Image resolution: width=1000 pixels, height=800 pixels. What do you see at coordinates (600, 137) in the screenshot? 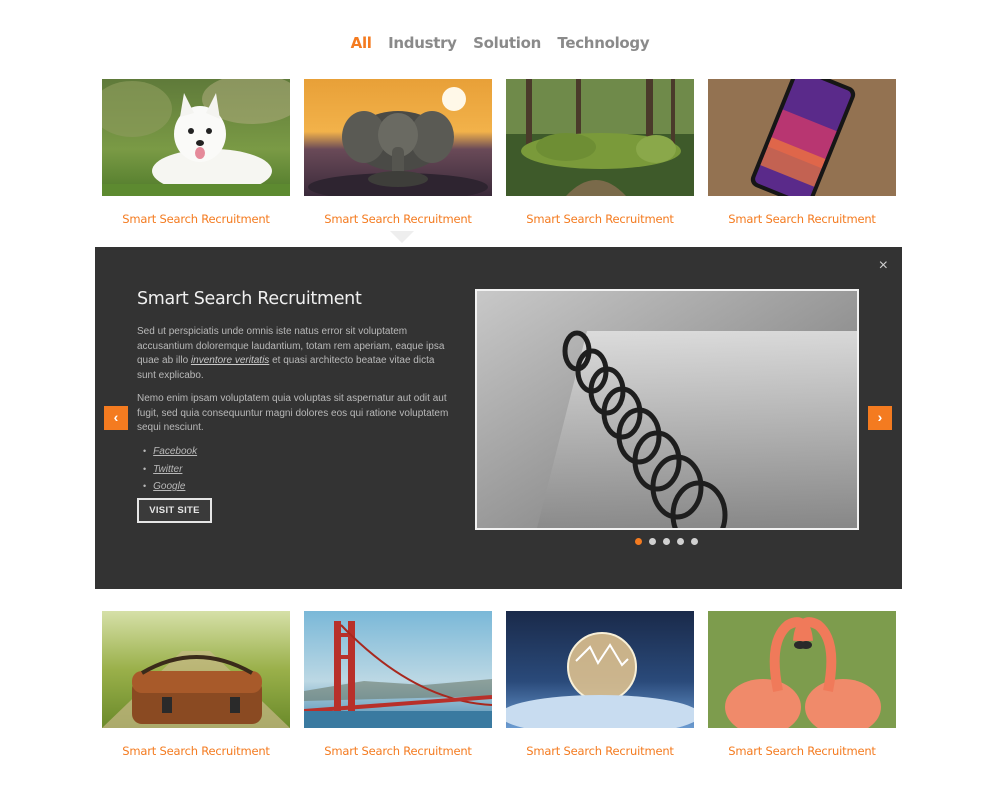
I see `moss-sculpture-image` at bounding box center [600, 137].